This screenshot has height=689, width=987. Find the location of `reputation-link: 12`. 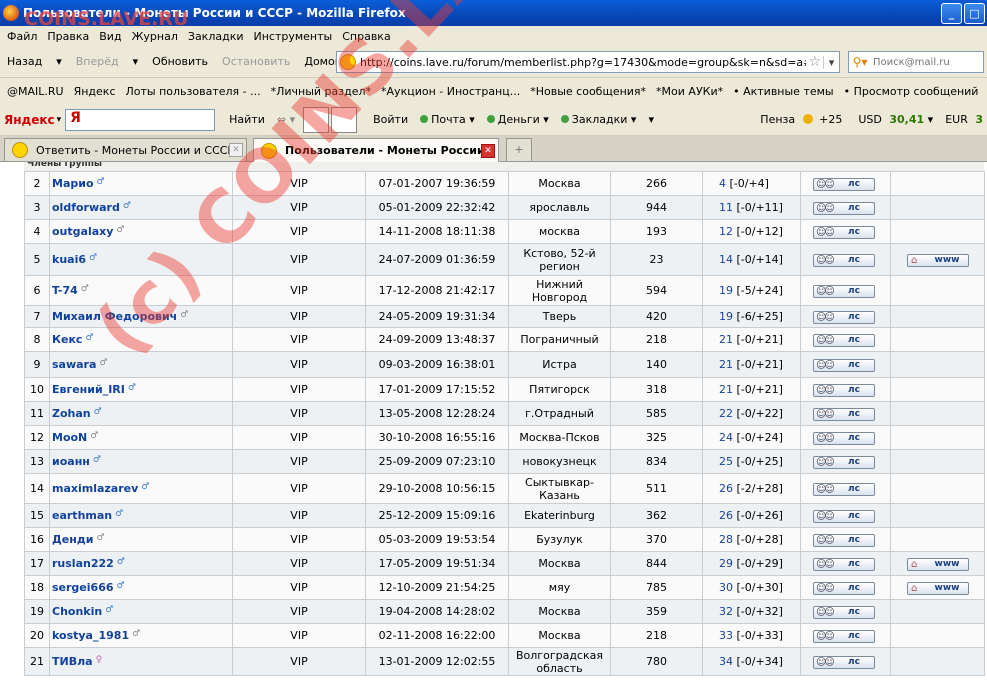

reputation-link: 12 is located at coordinates (726, 231).